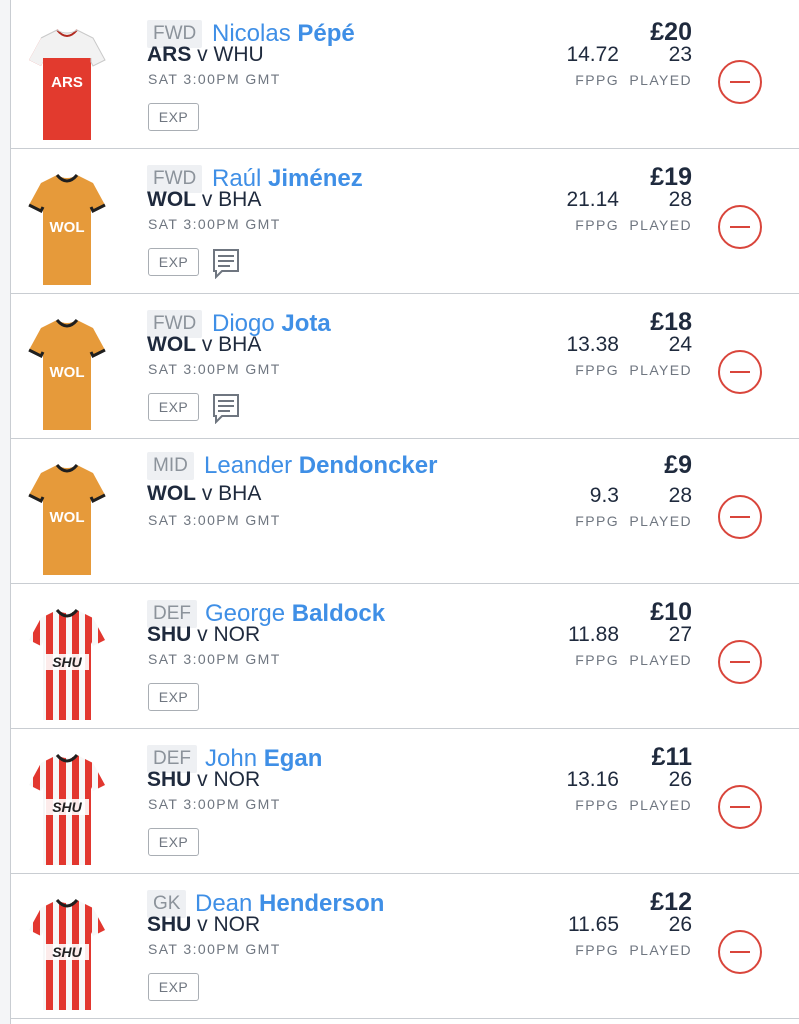  Describe the element at coordinates (592, 344) in the screenshot. I see `fppg-value: 13.38` at that location.